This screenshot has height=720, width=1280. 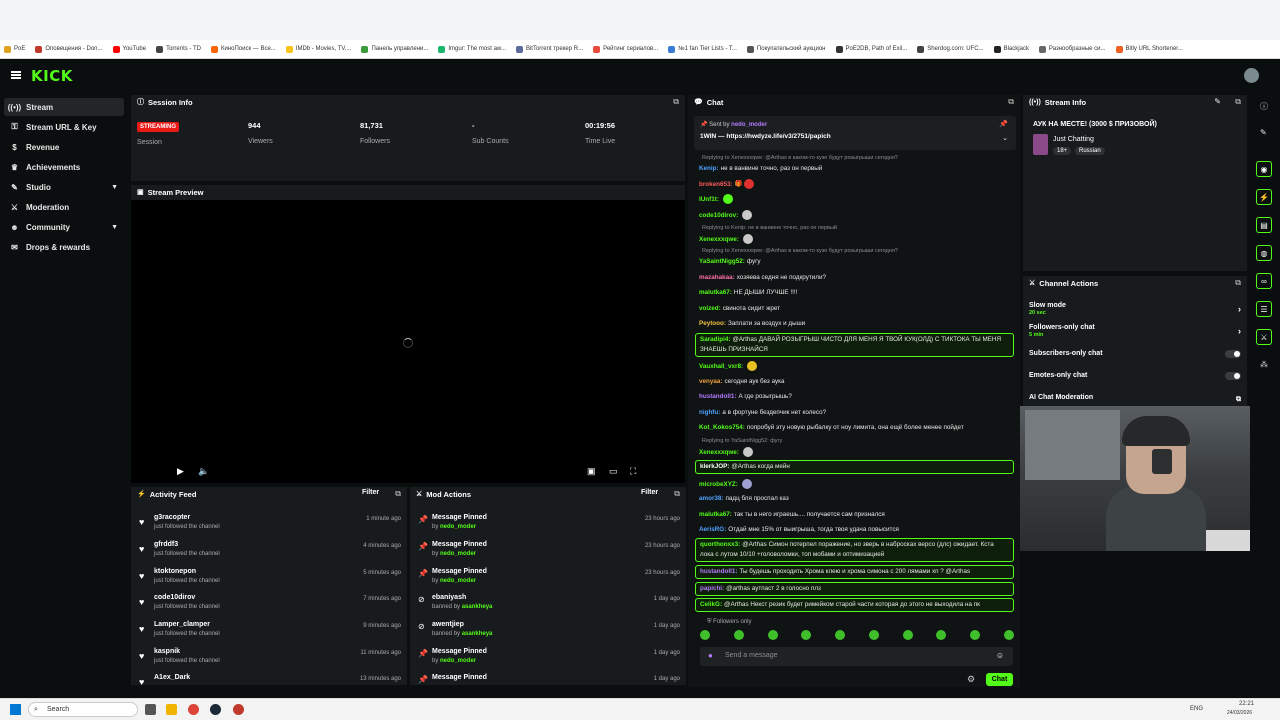 What do you see at coordinates (64, 187) in the screenshot?
I see `sidebar-item-studio: ✎ Studio ▼` at bounding box center [64, 187].